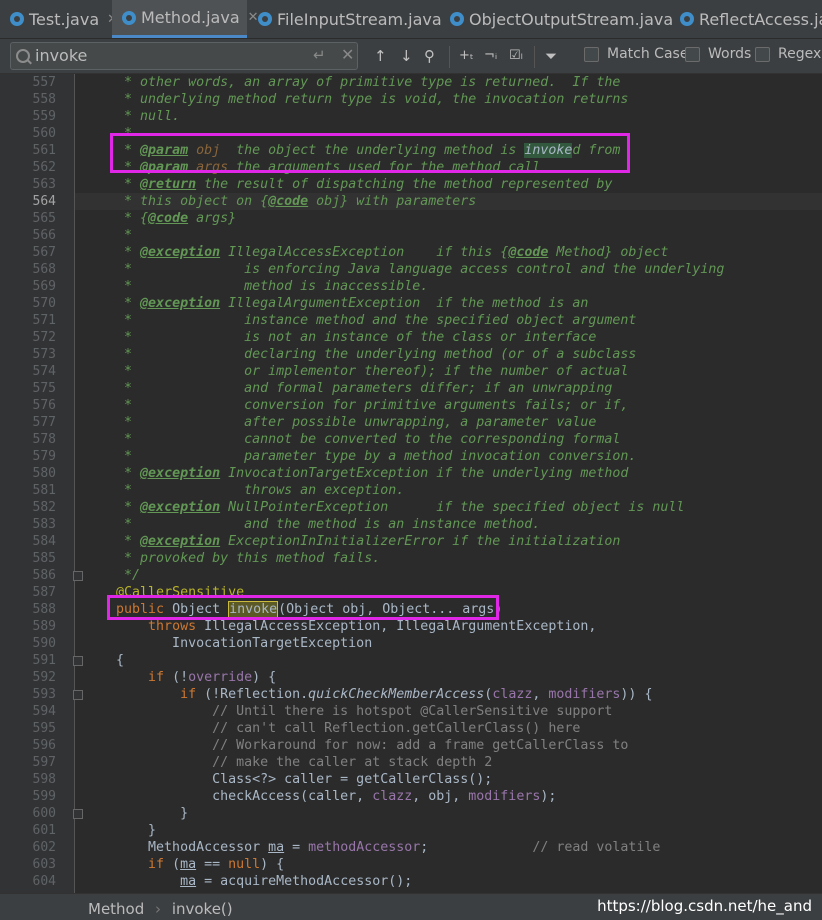 The height and width of the screenshot is (920, 822). What do you see at coordinates (571, 19) in the screenshot?
I see `tab-label: ObjectOutputStream.java` at bounding box center [571, 19].